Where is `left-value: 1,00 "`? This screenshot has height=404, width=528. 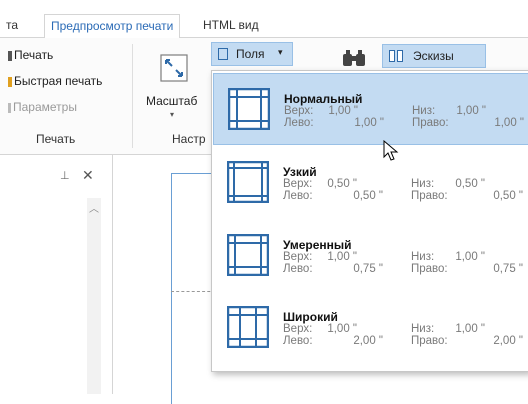
left-value: 1,00 " is located at coordinates (369, 123).